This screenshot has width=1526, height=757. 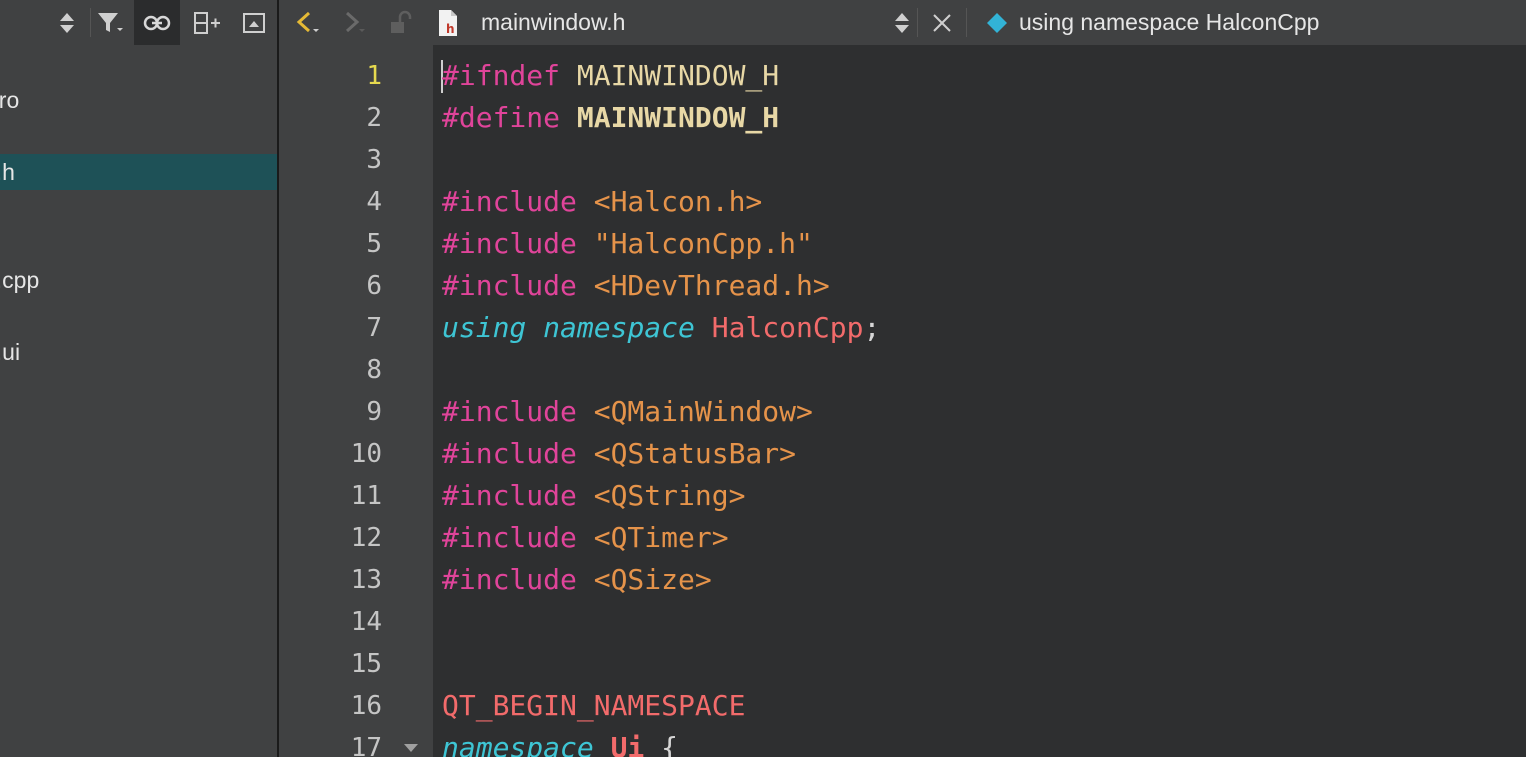 I want to click on editor-toolbar: h mainwindow.h using namespace HalconCpp, so click(x=902, y=22).